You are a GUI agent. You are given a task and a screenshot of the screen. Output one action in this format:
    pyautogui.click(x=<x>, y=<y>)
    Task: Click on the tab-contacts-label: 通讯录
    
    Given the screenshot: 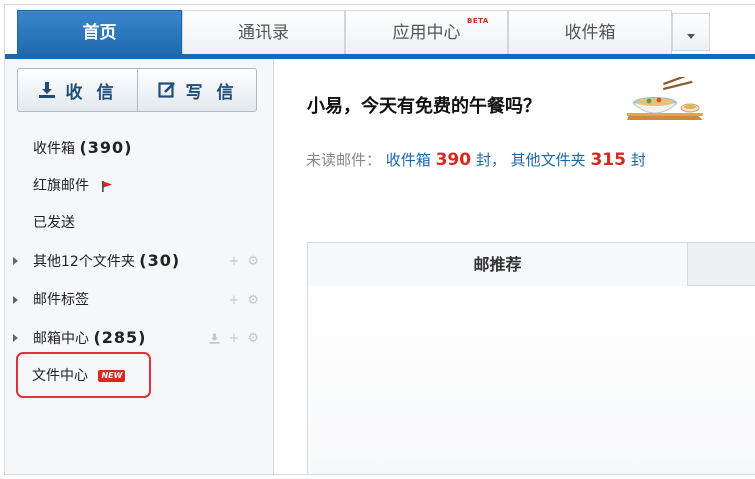 What is the action you would take?
    pyautogui.click(x=263, y=33)
    